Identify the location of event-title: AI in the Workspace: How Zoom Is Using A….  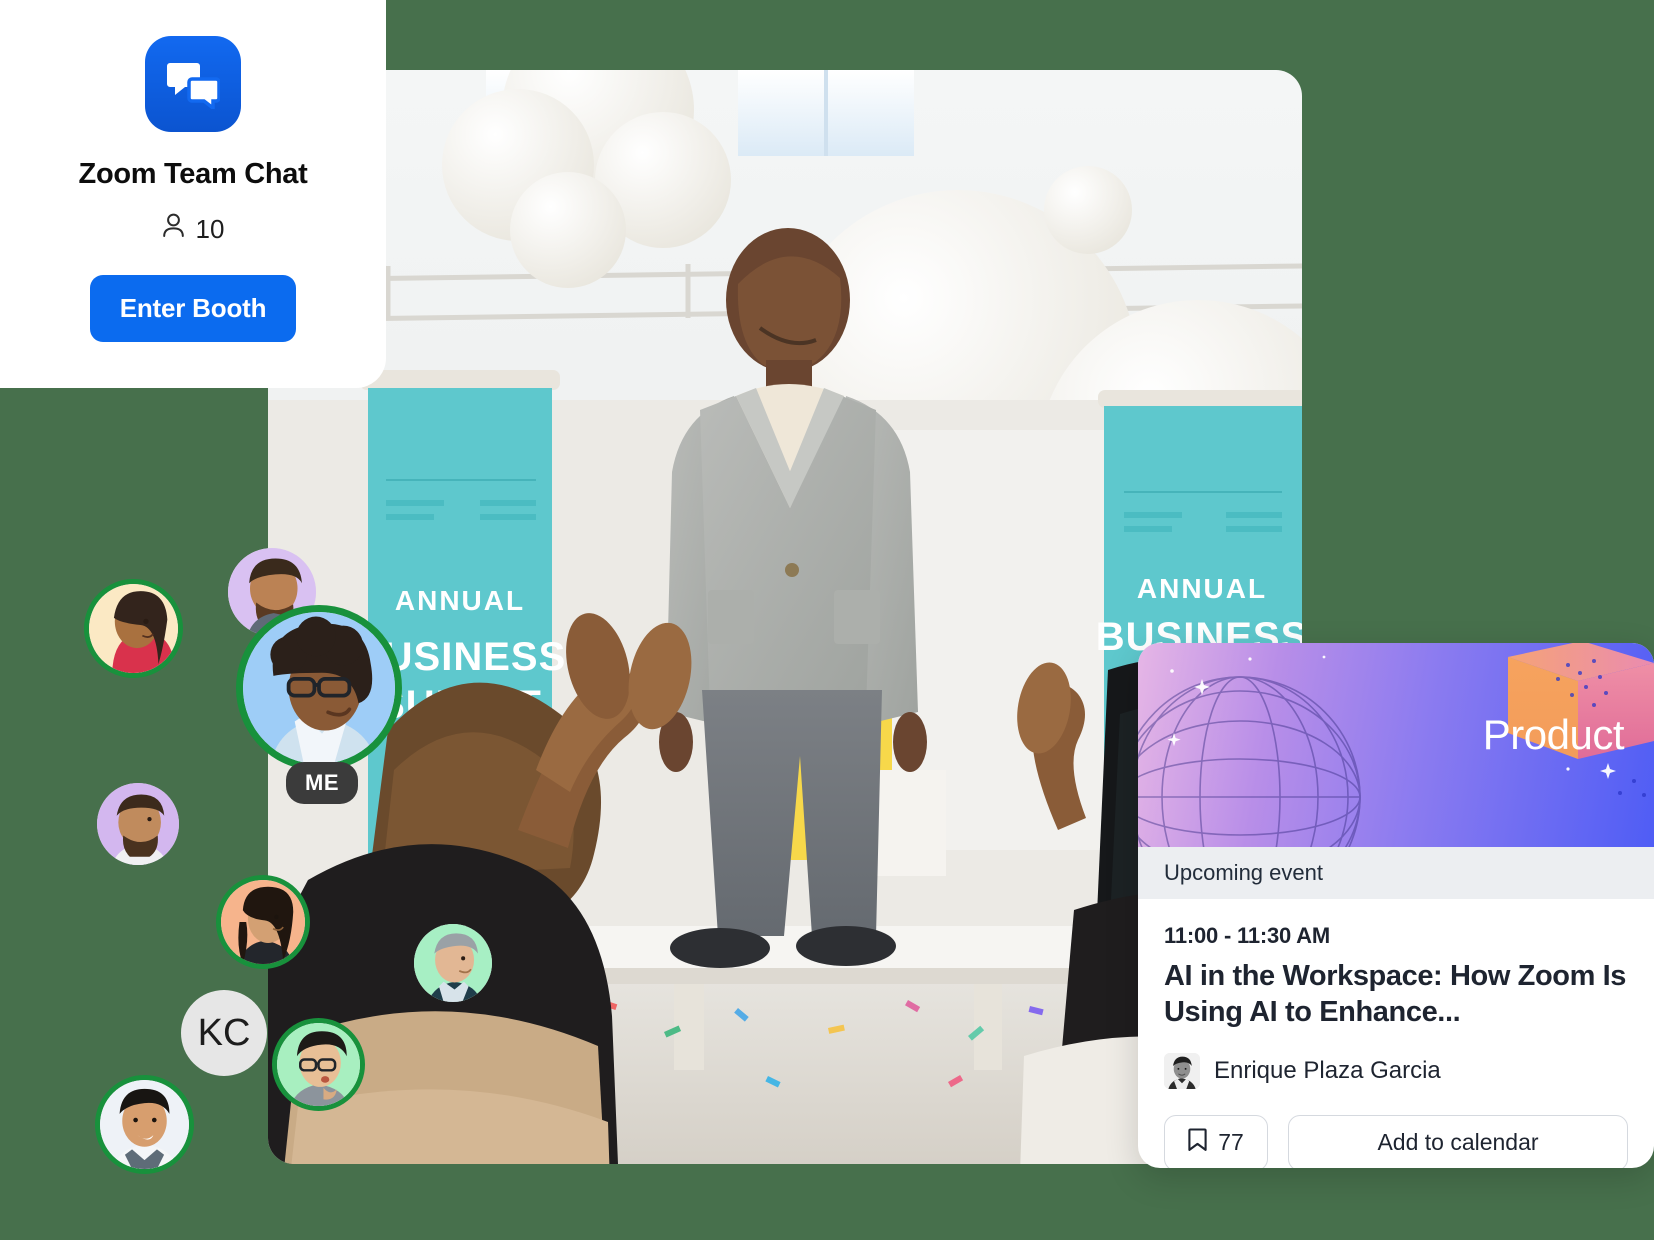
(1395, 994).